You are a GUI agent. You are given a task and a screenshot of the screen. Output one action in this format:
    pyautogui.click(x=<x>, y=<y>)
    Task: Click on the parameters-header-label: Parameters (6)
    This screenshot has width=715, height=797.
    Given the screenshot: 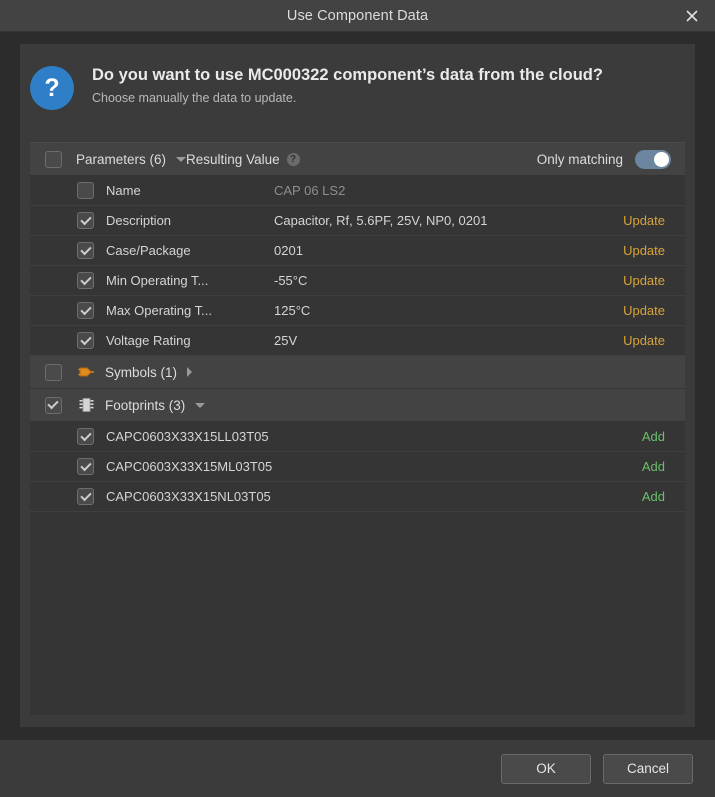 What is the action you would take?
    pyautogui.click(x=121, y=159)
    